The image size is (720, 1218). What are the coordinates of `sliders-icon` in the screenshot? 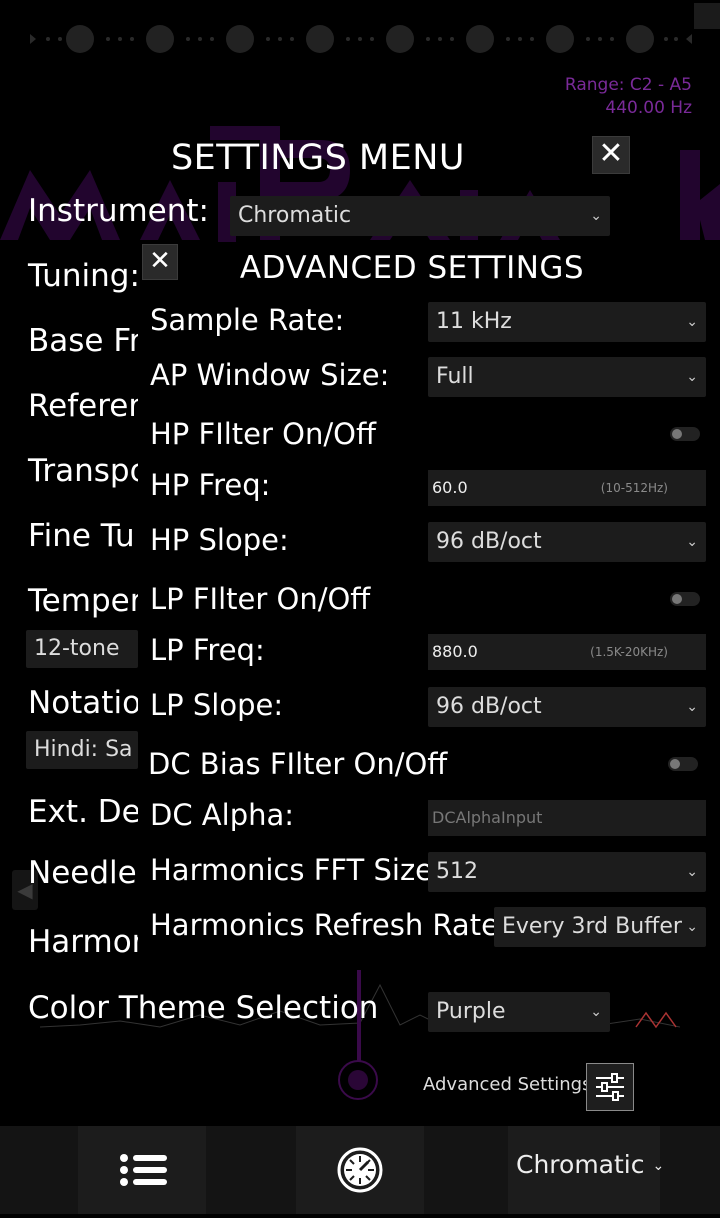 It's located at (610, 1087).